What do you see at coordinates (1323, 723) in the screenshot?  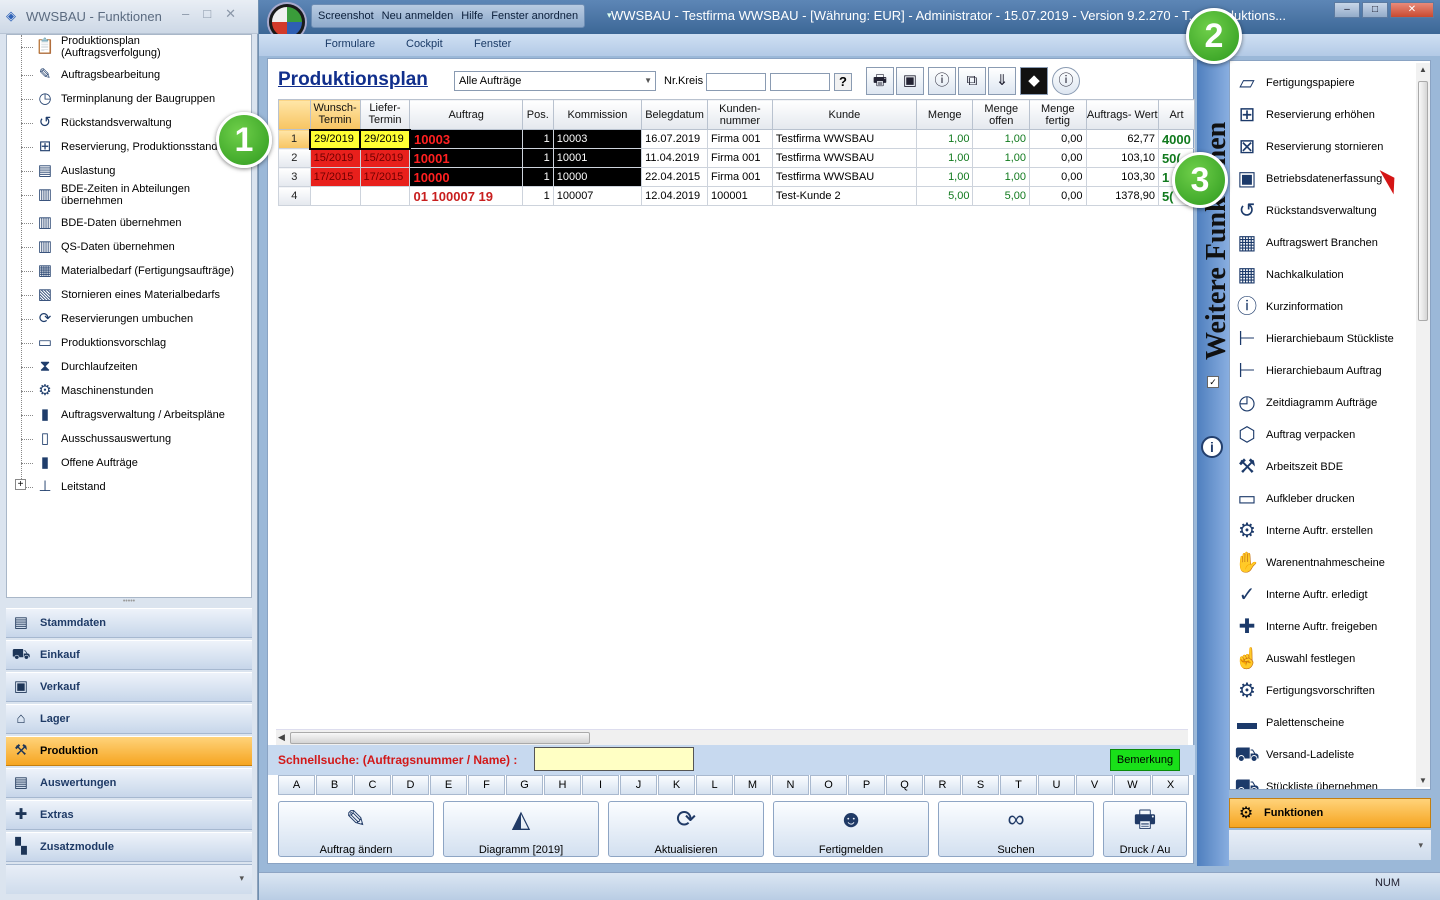 I see `function-item: ▬ Palettenscheine` at bounding box center [1323, 723].